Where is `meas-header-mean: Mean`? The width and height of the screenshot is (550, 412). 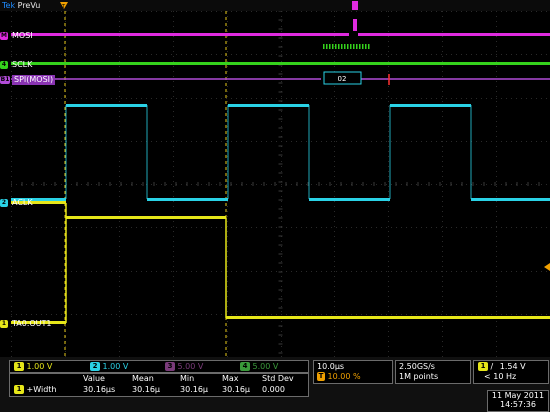 meas-header-mean: Mean is located at coordinates (143, 378).